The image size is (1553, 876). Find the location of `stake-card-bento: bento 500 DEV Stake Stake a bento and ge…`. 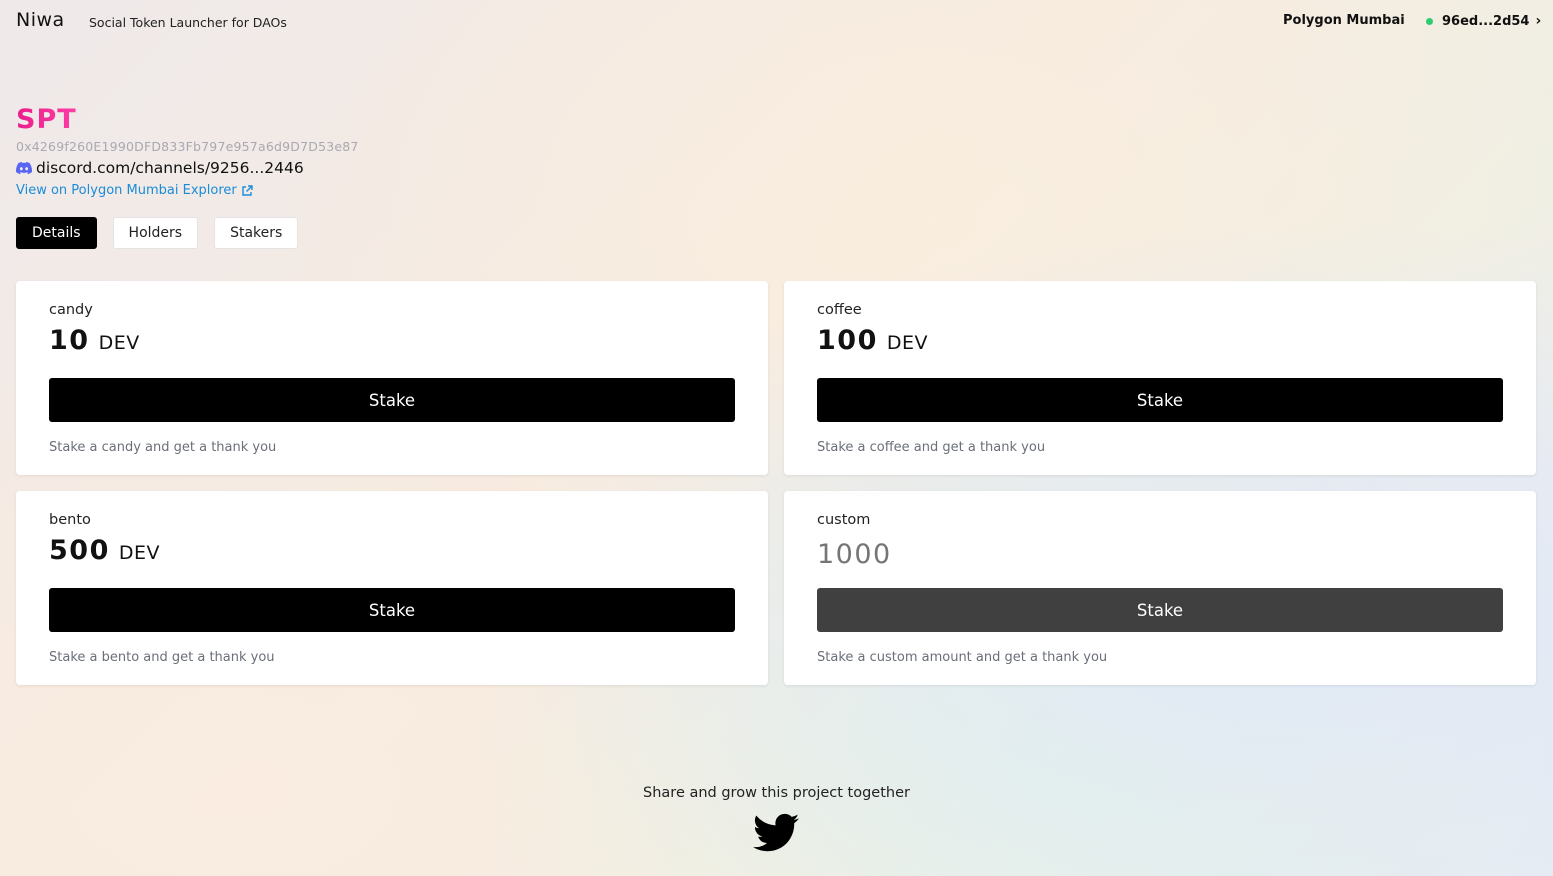

stake-card-bento: bento 500 DEV Stake Stake a bento and ge… is located at coordinates (392, 588).